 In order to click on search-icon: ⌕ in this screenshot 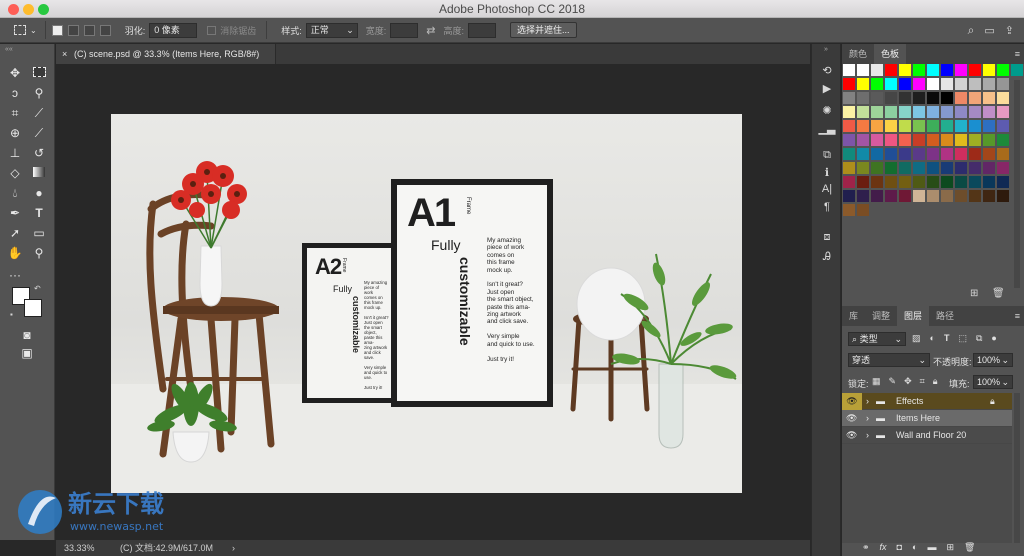, I will do `click(971, 30)`.